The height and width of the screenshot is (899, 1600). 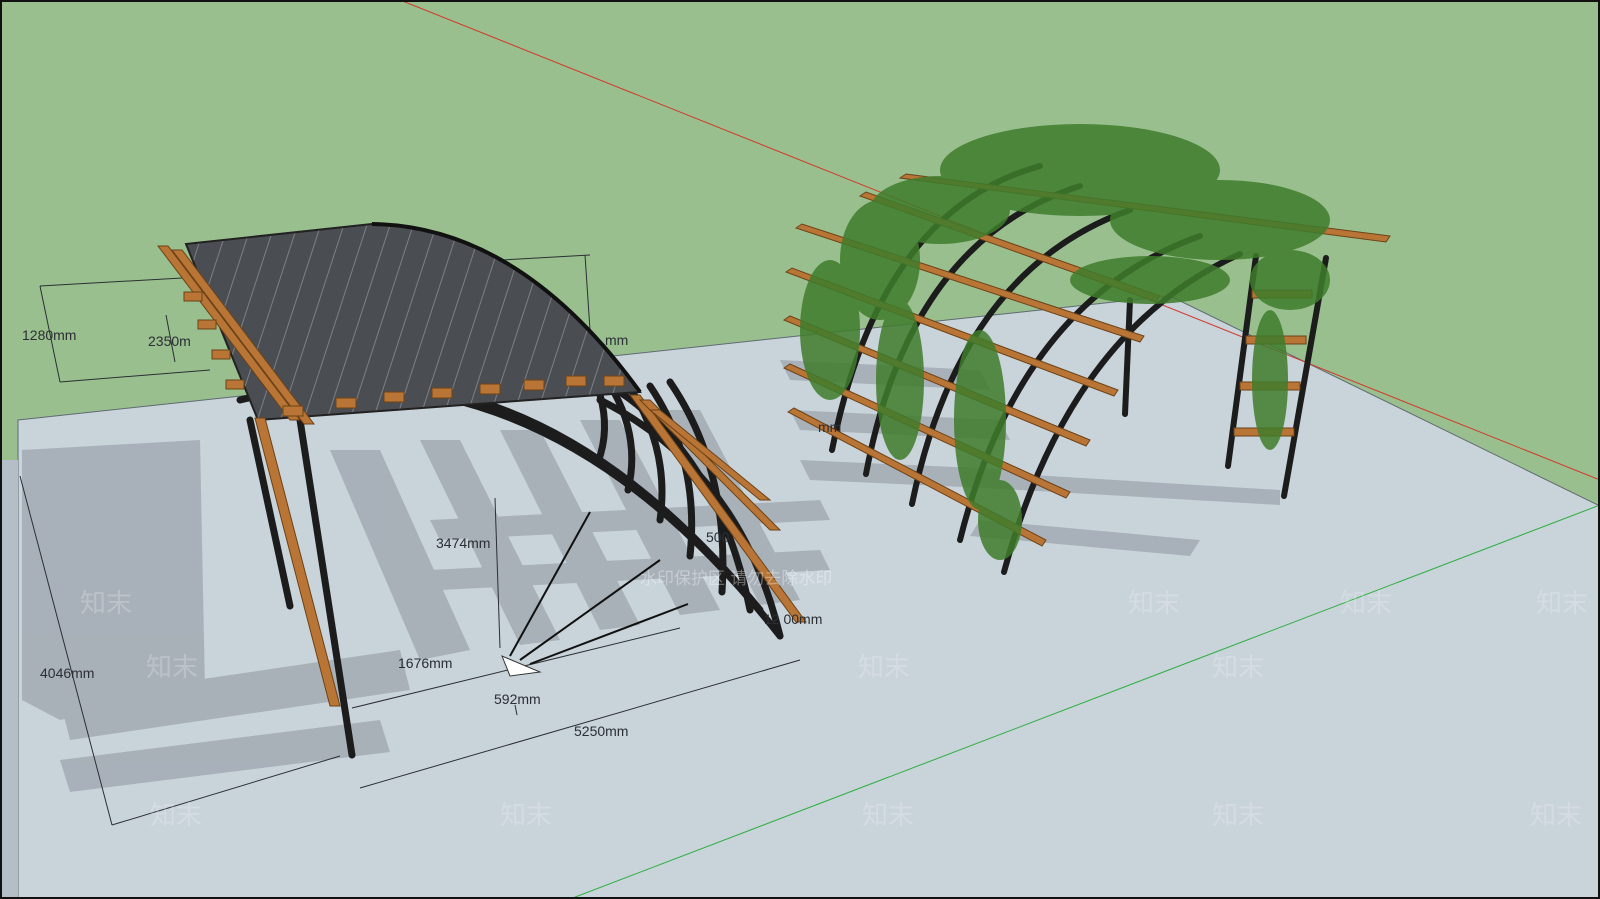 I want to click on dim-1676: 1676mm, so click(x=425, y=663).